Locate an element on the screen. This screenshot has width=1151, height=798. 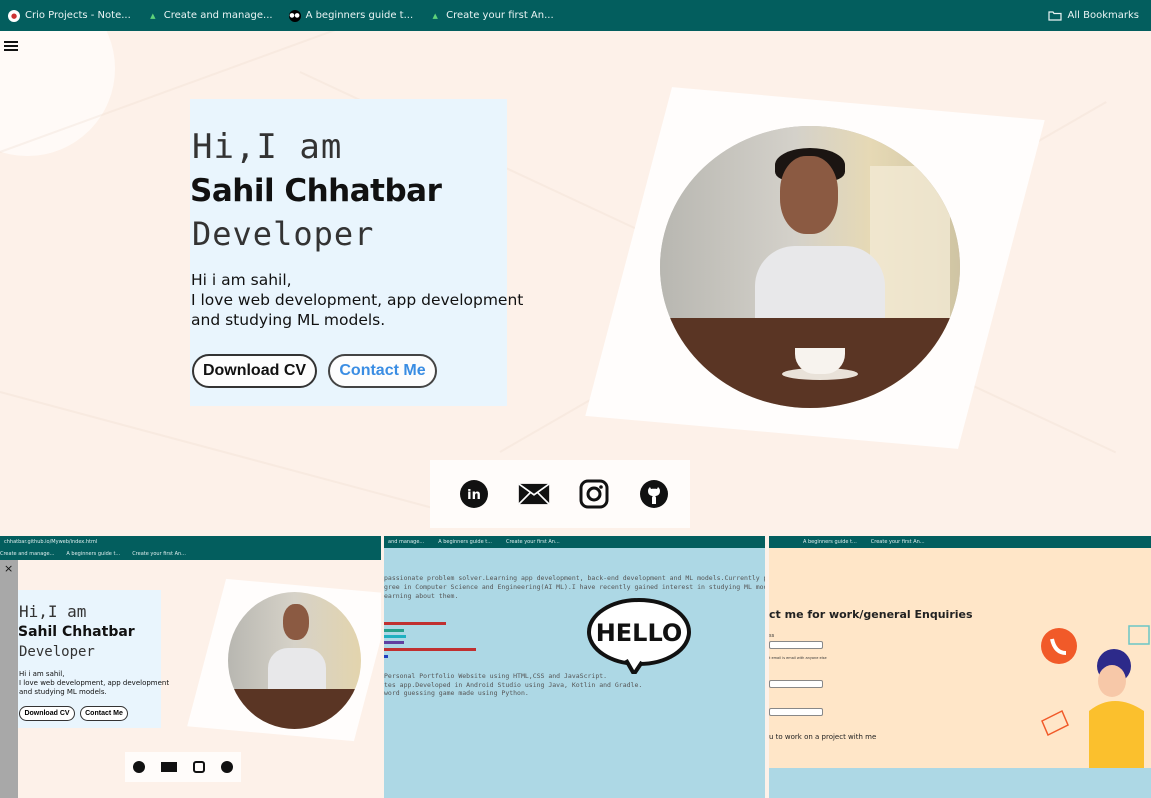
hello-speech-bubble-icon: HELLO is located at coordinates (639, 636).